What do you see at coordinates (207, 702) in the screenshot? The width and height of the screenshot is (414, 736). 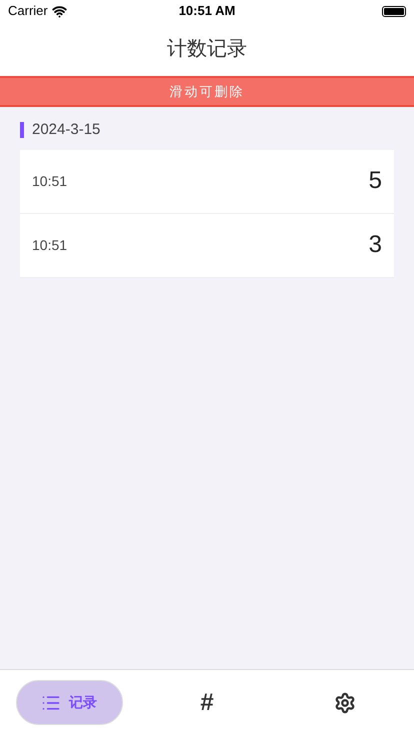 I see `tab-button: #` at bounding box center [207, 702].